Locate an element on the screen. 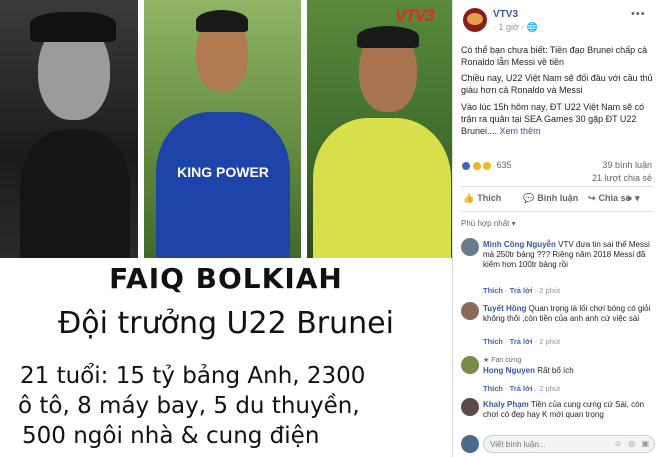  shares-count: 21 lượt chia sẻ is located at coordinates (622, 178).